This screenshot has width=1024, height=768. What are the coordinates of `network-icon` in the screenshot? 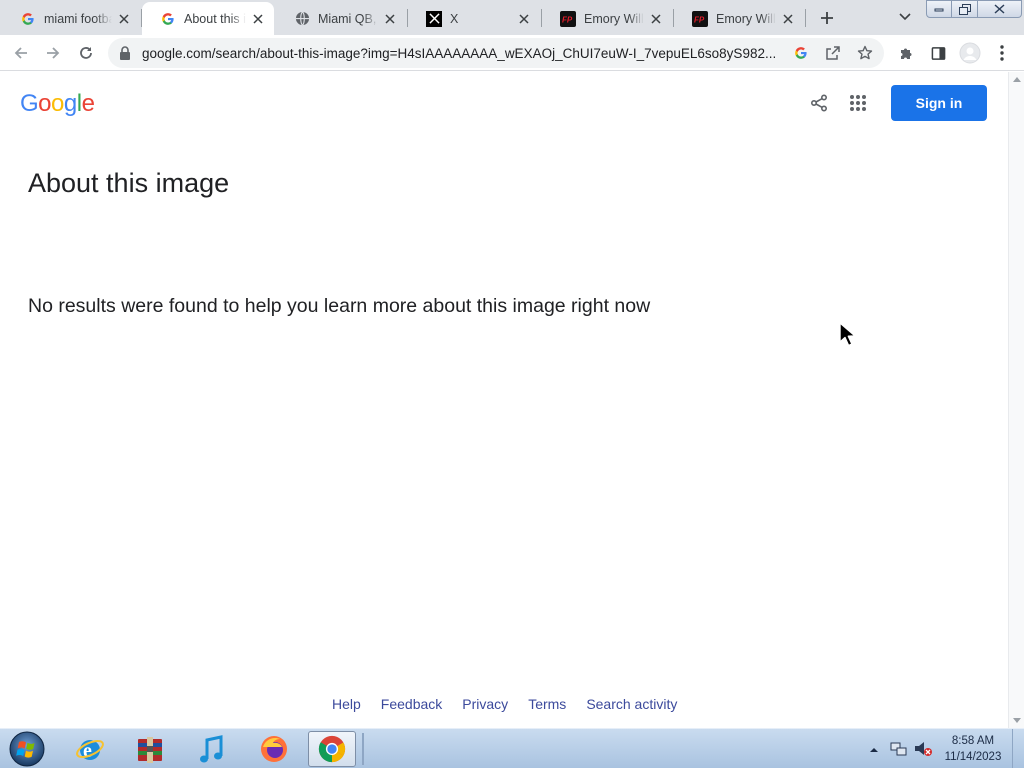 It's located at (899, 749).